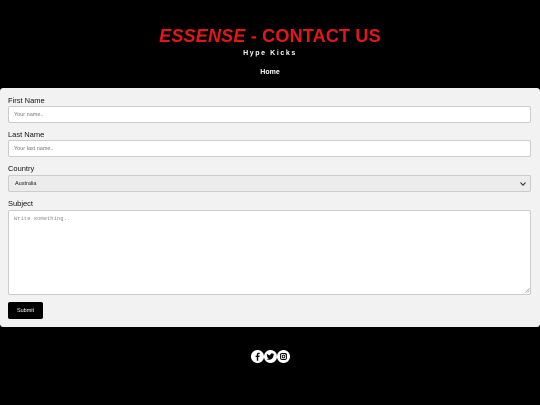 The height and width of the screenshot is (405, 540). Describe the element at coordinates (523, 184) in the screenshot. I see `chevron-down-icon` at that location.